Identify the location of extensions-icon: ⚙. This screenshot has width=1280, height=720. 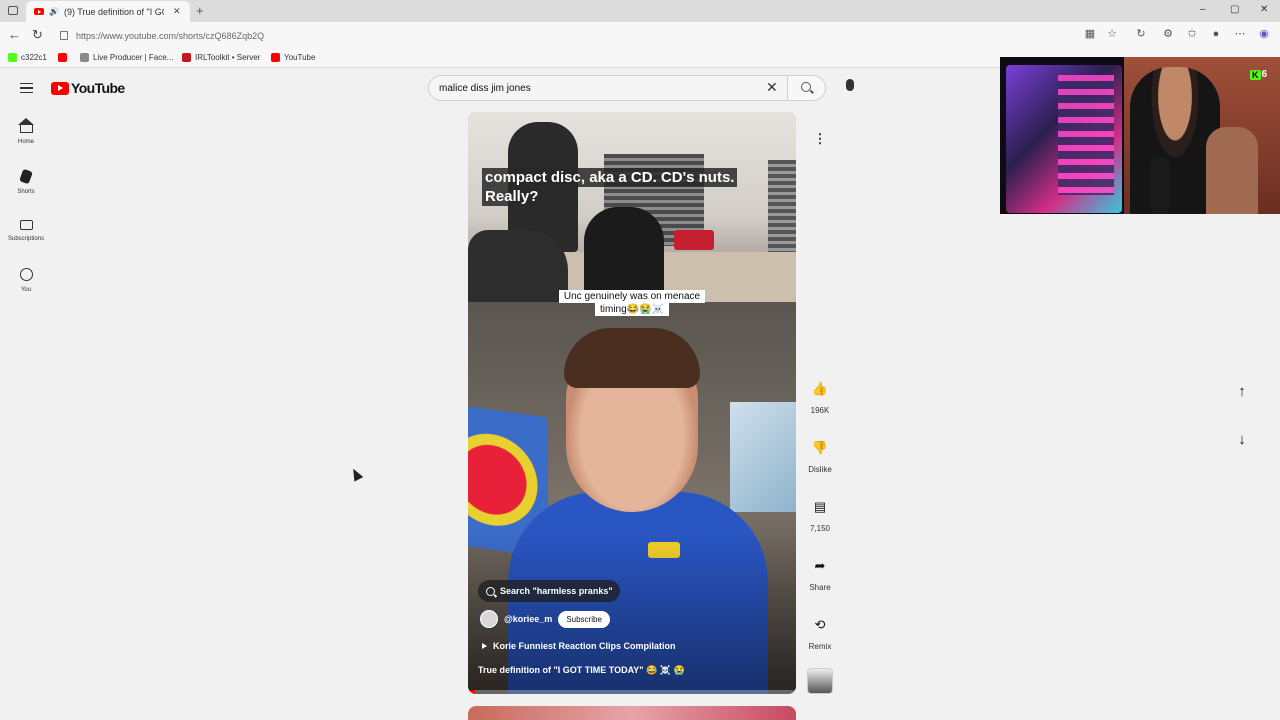
(1168, 34).